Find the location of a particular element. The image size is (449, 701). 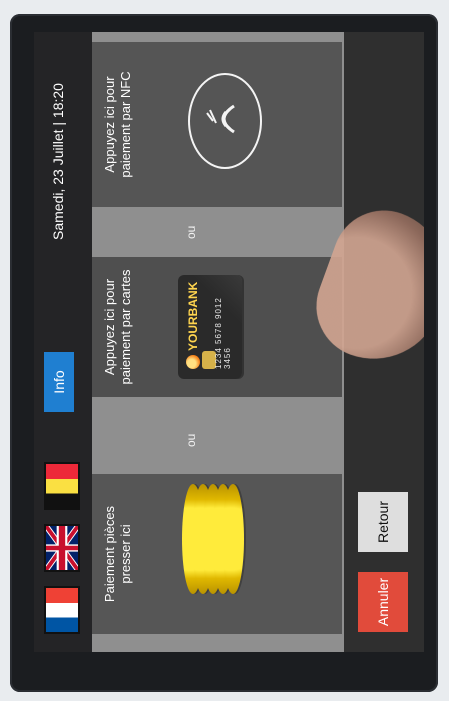

nfc-waves-icon is located at coordinates (220, 119).